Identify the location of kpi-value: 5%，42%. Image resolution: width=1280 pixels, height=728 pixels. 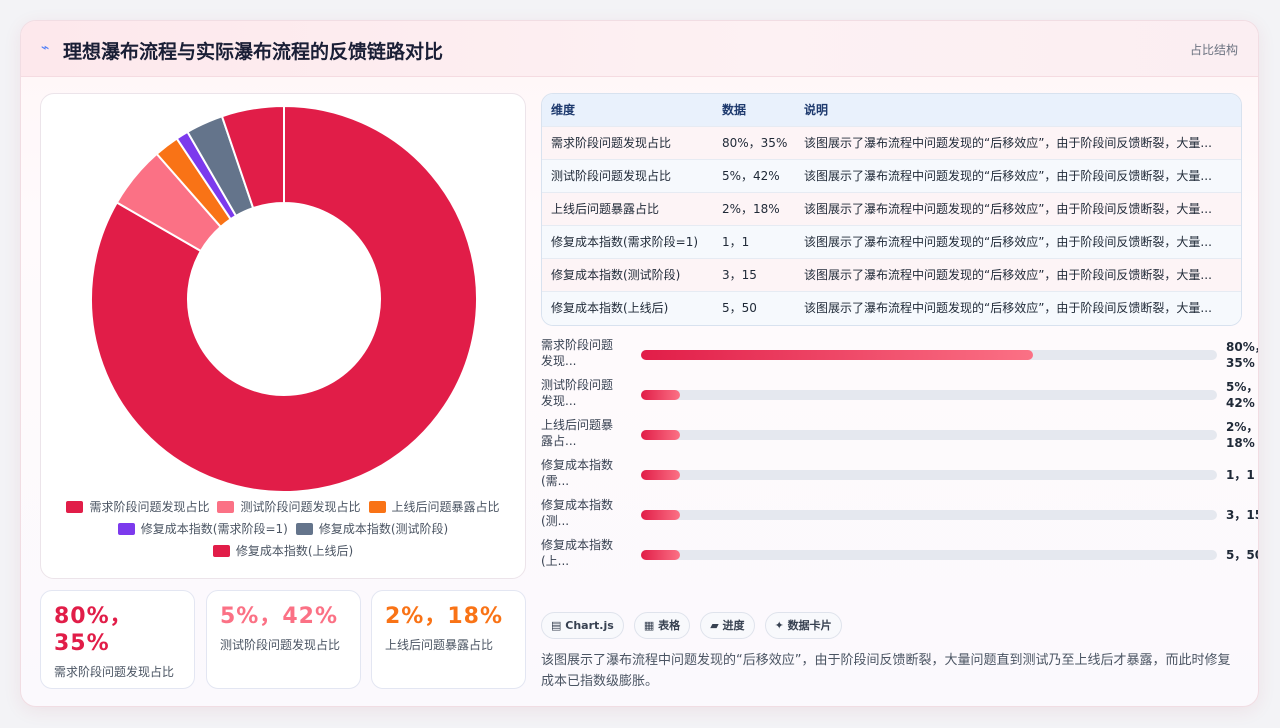
(279, 616).